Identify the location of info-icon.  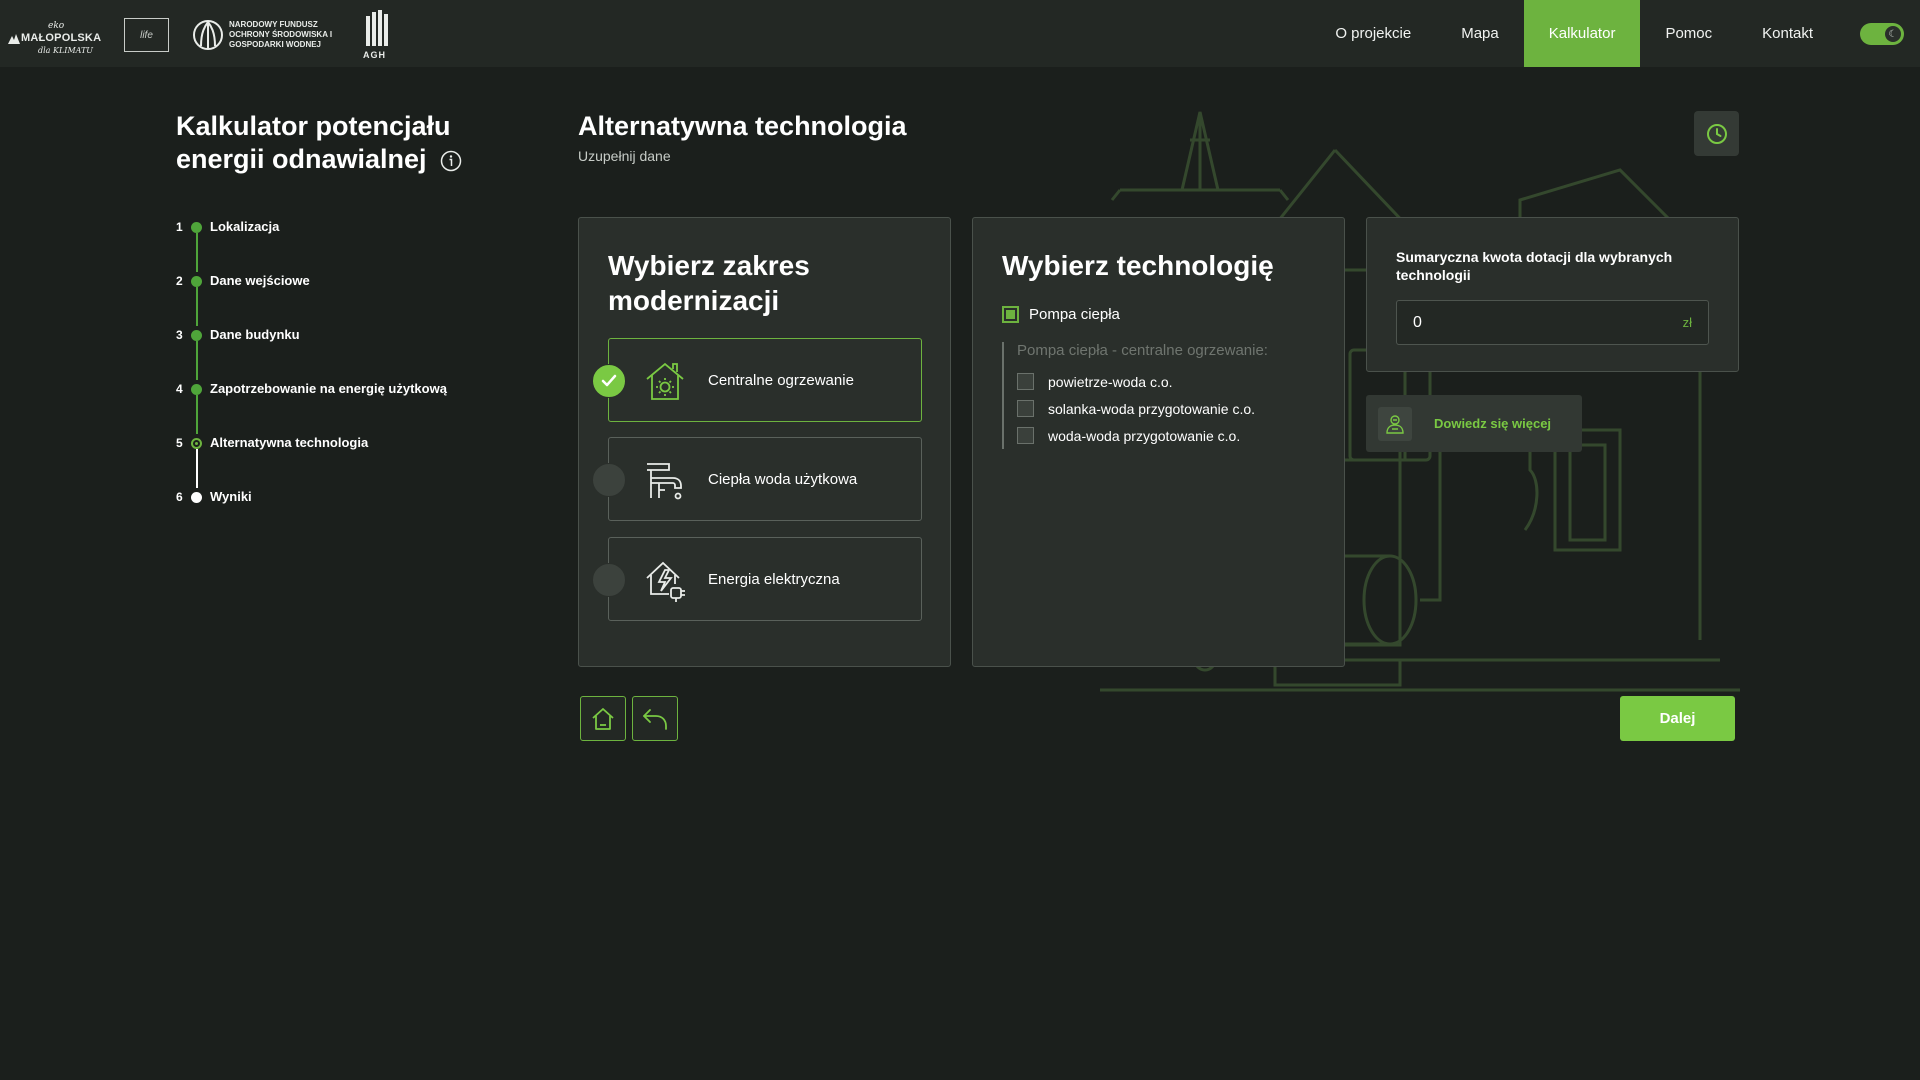
(451, 161).